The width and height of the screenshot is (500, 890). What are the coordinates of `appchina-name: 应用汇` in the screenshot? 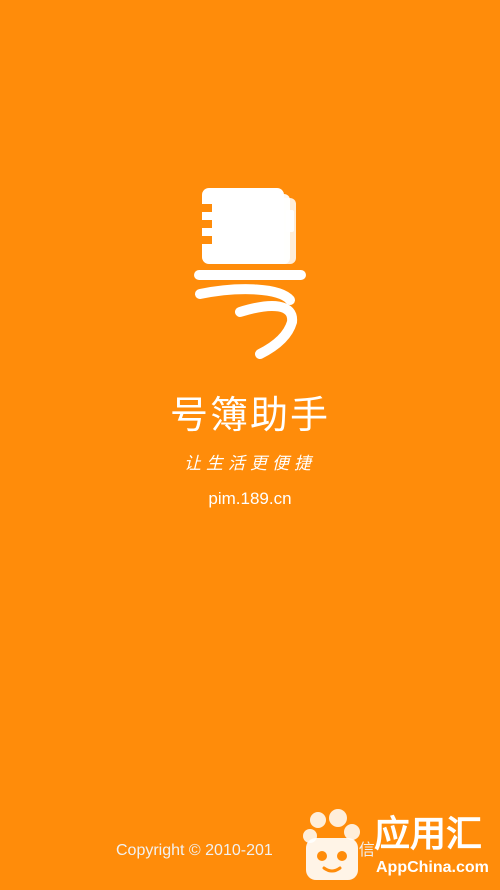 It's located at (428, 834).